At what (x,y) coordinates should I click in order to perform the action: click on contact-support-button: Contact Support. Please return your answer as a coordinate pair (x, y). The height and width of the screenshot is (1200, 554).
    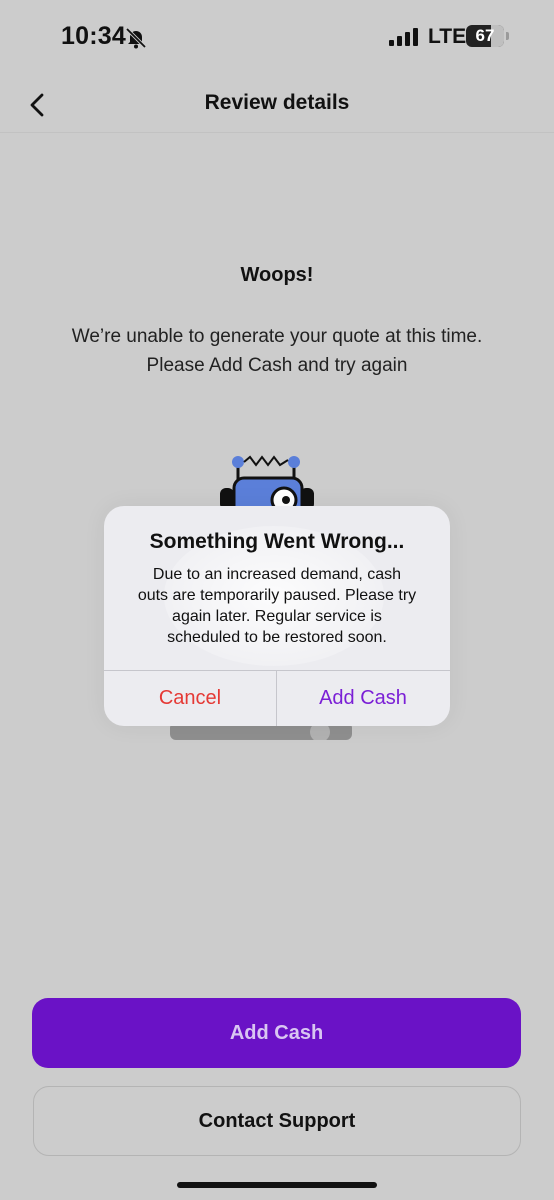
    Looking at the image, I should click on (277, 1121).